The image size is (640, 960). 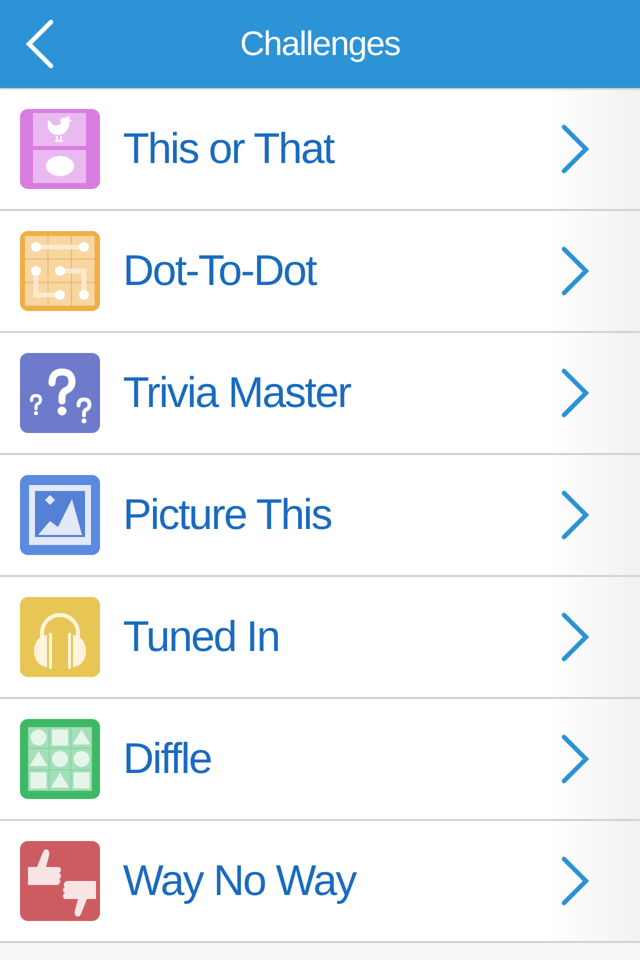 I want to click on challenge-item: Trivia Master, so click(x=320, y=394).